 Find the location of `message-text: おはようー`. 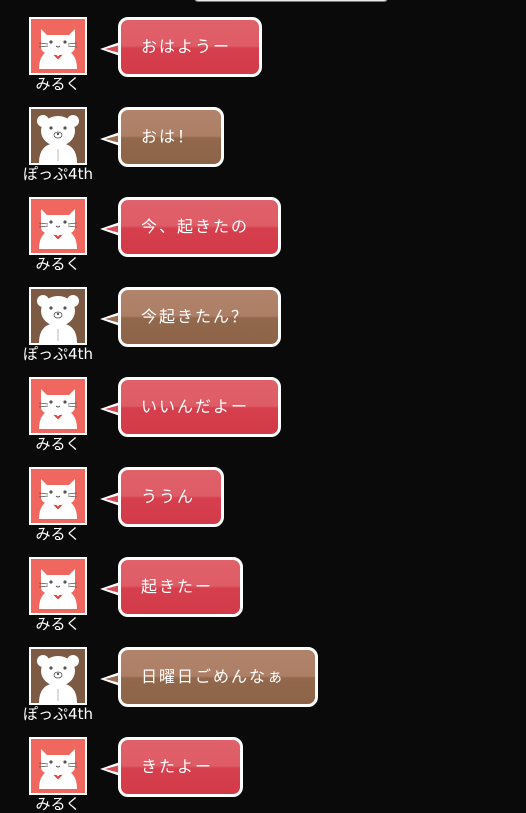

message-text: おはようー is located at coordinates (190, 47).